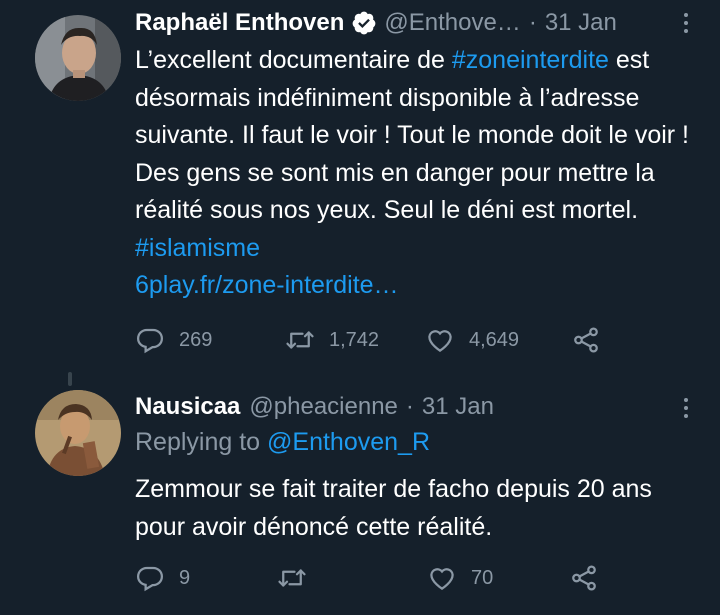 Image resolution: width=720 pixels, height=615 pixels. I want to click on like-button: 4,649, so click(472, 340).